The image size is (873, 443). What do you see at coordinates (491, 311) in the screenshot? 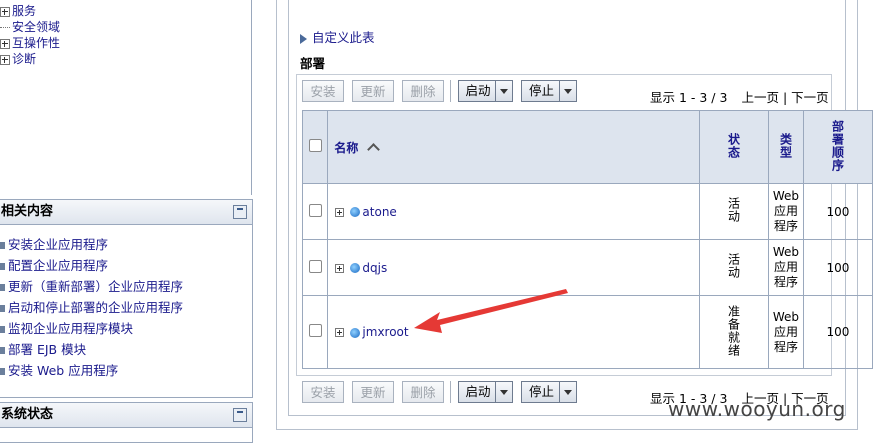
I see `annotation-arrow` at bounding box center [491, 311].